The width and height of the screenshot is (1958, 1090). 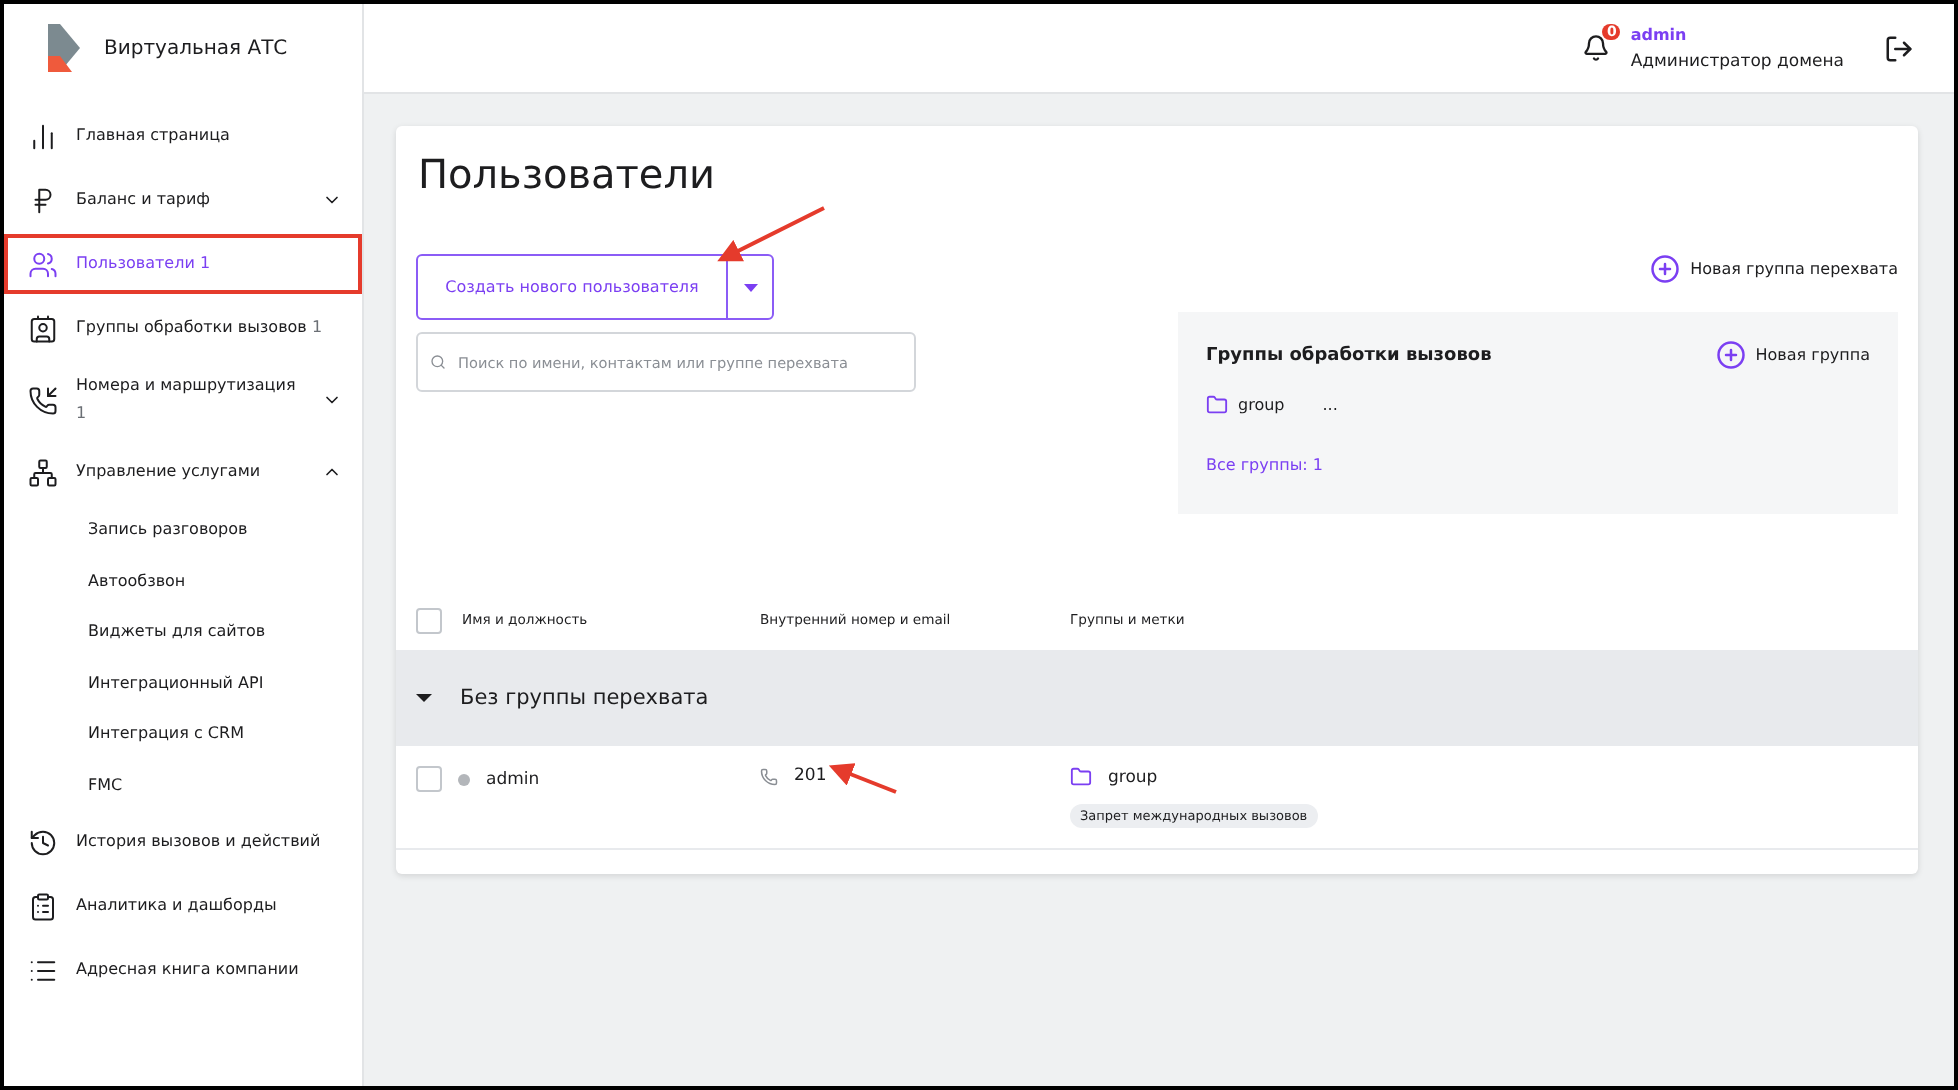 What do you see at coordinates (183, 529) in the screenshot?
I see `sidebar-subitem: Запись разговоров` at bounding box center [183, 529].